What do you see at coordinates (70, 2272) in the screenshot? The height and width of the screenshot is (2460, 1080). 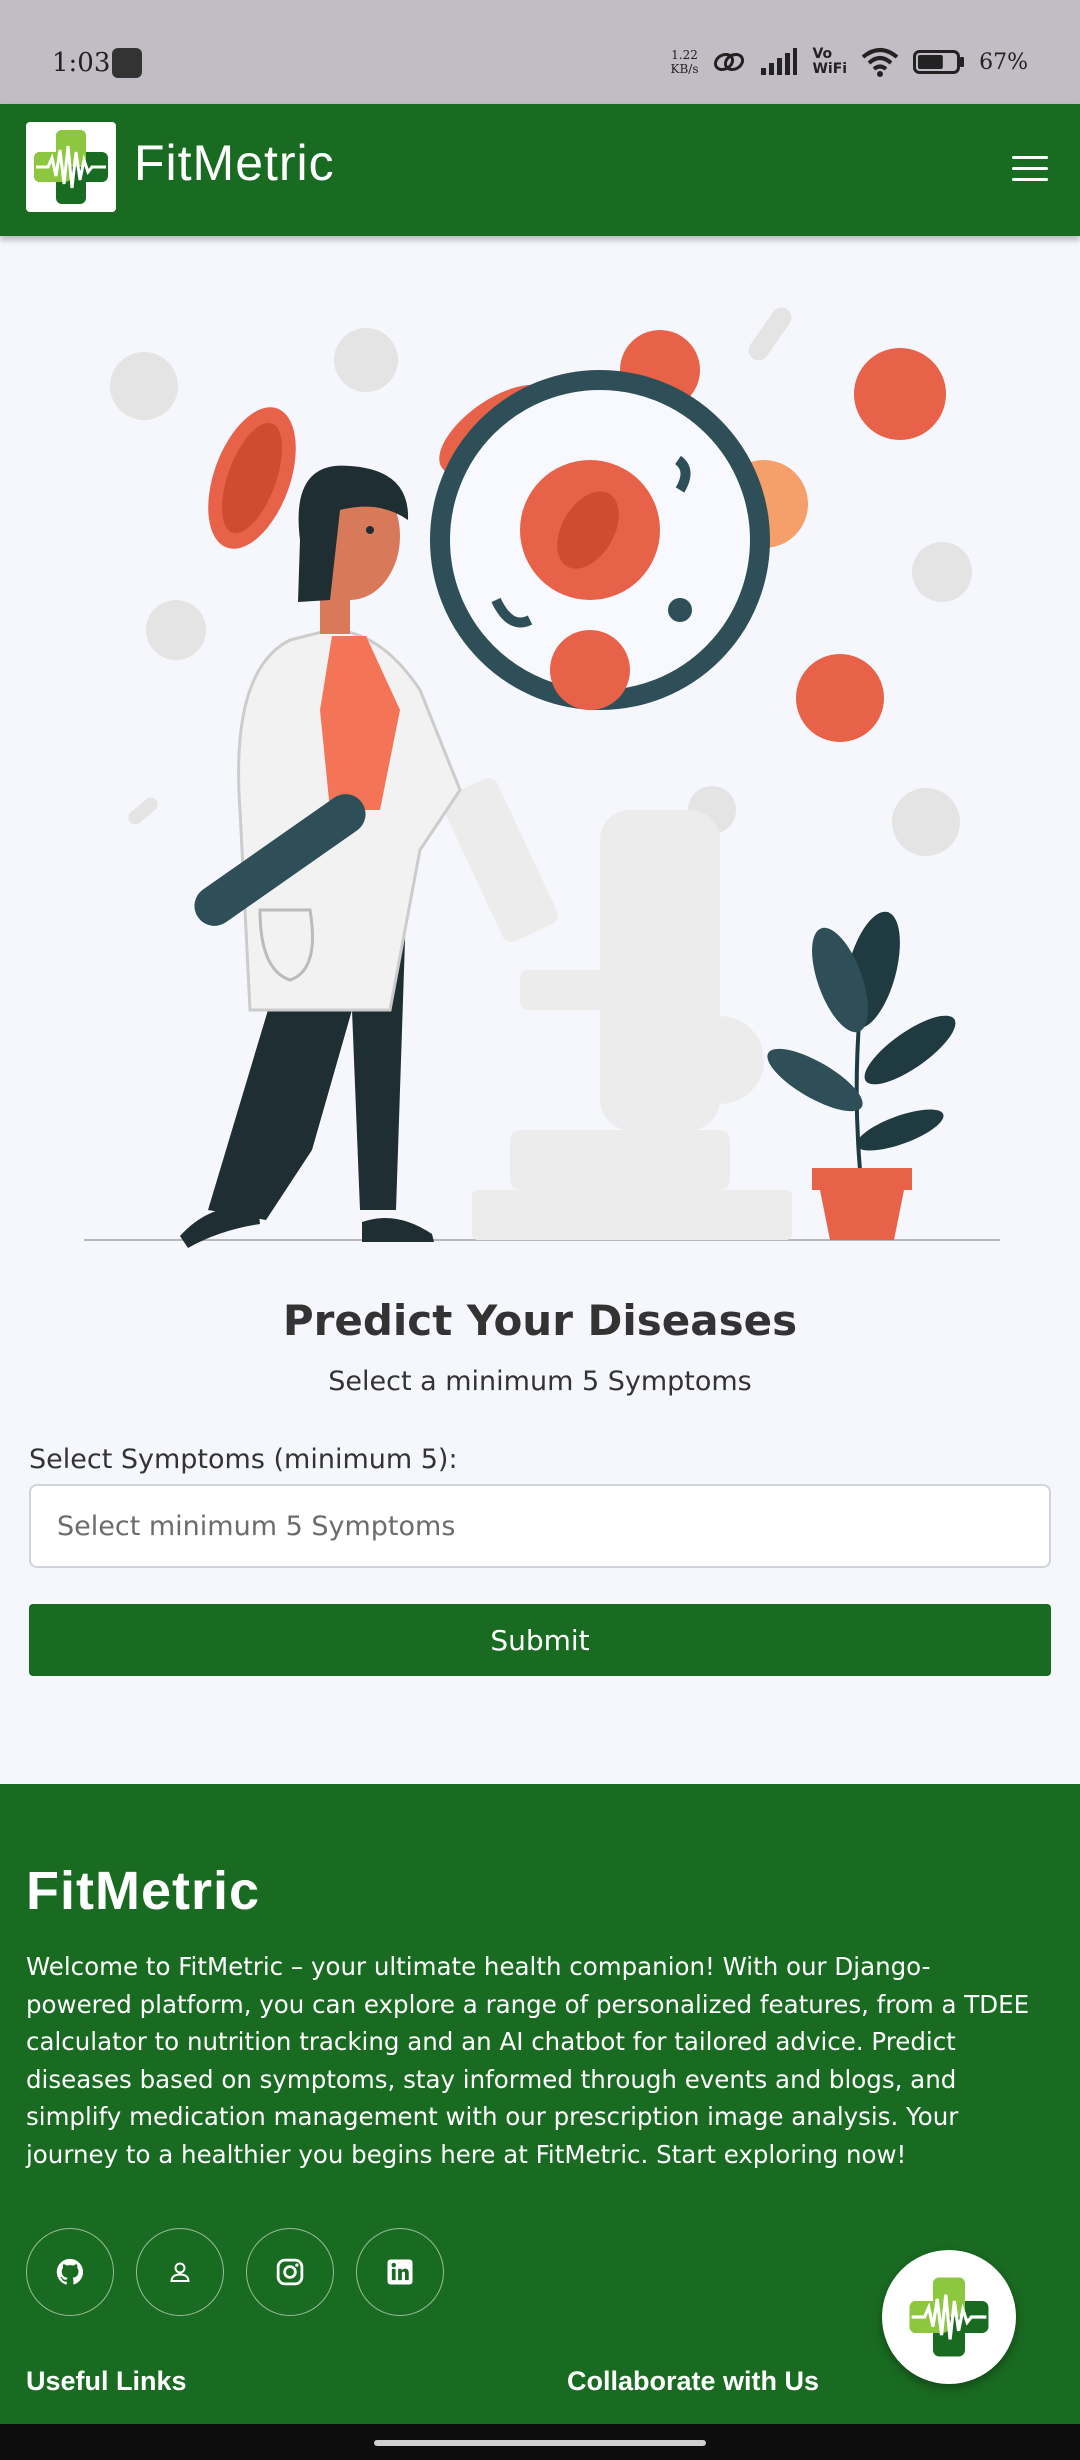 I see `github-icon` at bounding box center [70, 2272].